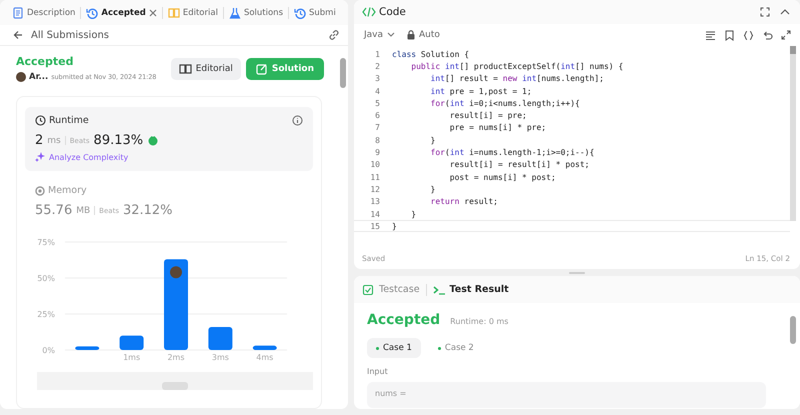 The height and width of the screenshot is (415, 800). Describe the element at coordinates (375, 201) in the screenshot. I see `line-number: 13` at that location.